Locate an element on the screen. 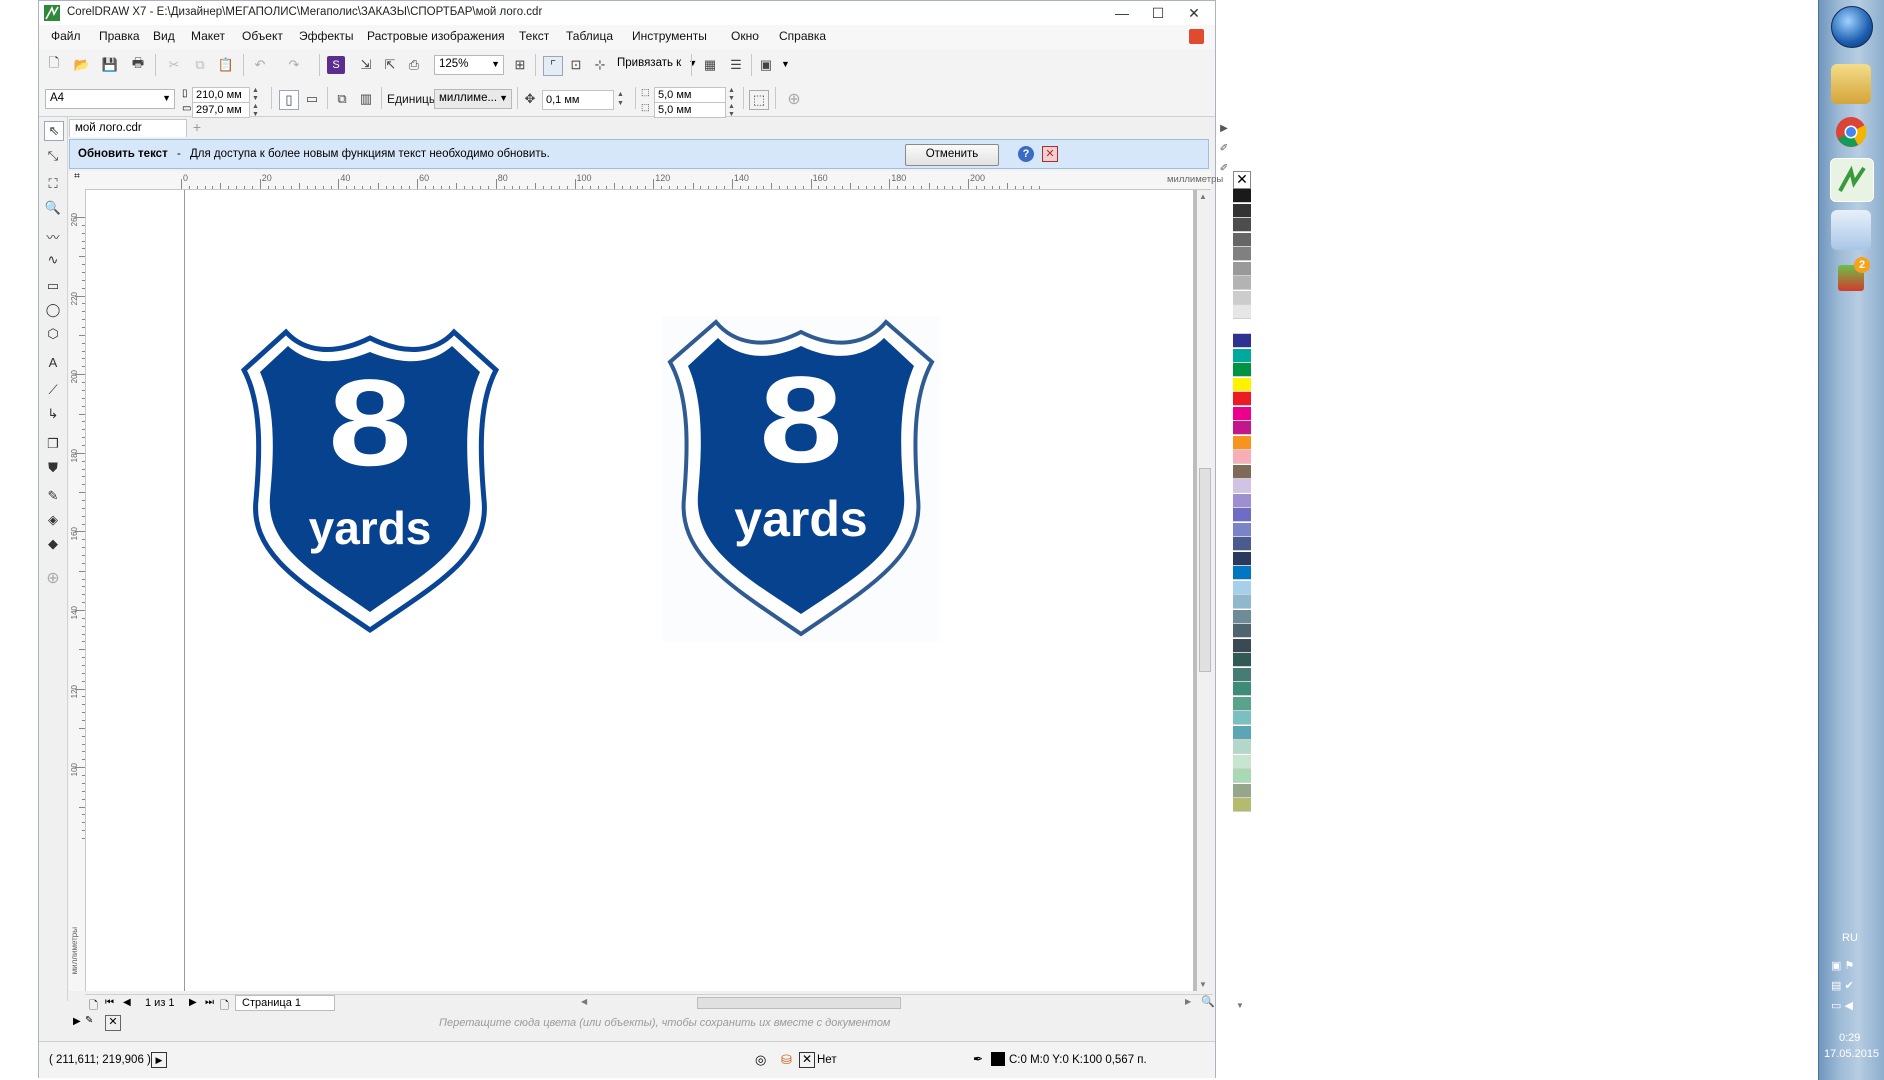  interactive-fill-tool-icon: ◈ is located at coordinates (53, 520).